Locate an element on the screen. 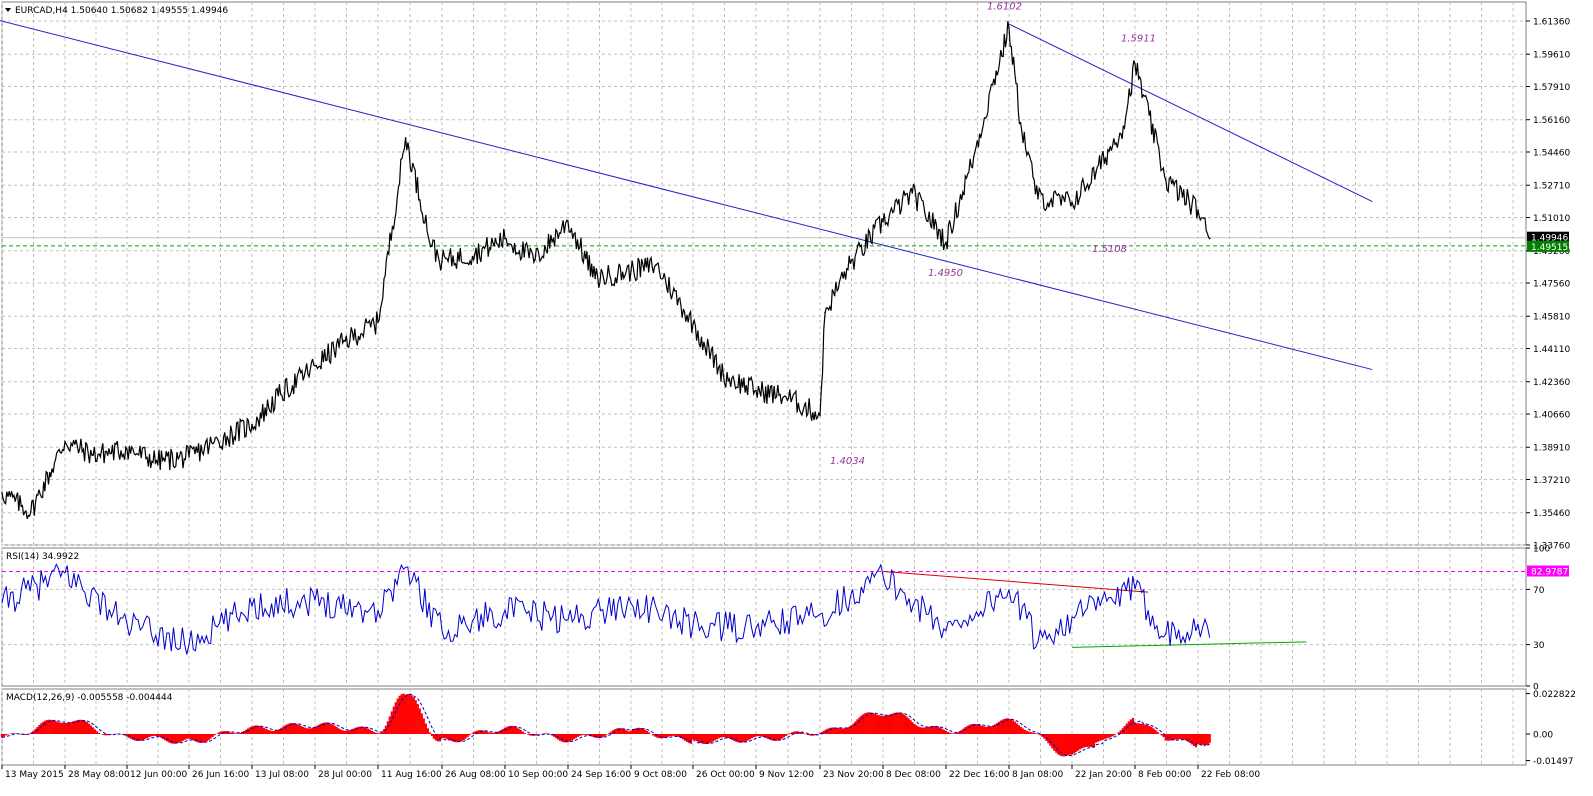 The height and width of the screenshot is (796, 1593). x-tick-label: 22 Feb 08:00 is located at coordinates (1230, 775).